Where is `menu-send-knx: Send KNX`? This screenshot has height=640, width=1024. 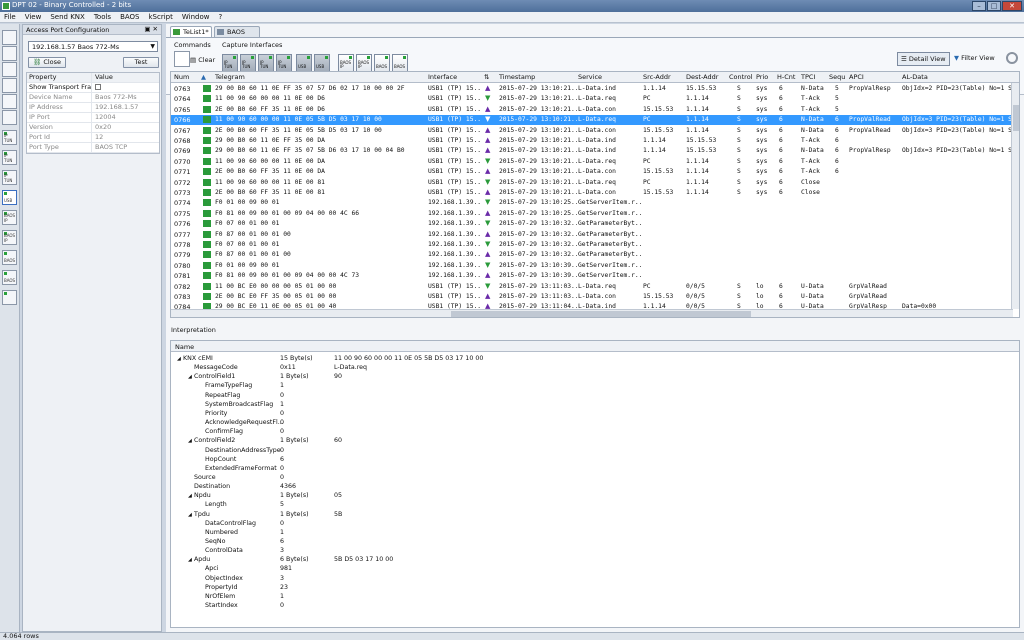 menu-send-knx: Send KNX is located at coordinates (67, 17).